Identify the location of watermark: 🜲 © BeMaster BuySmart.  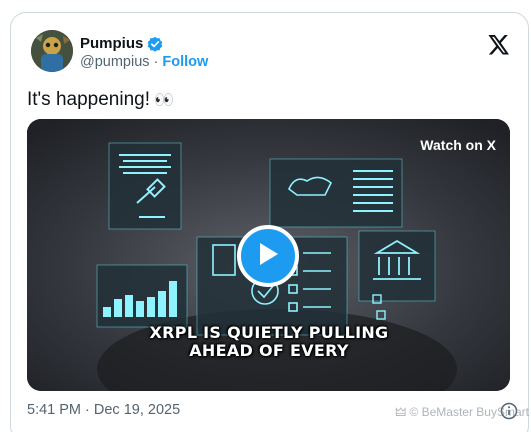
(462, 412).